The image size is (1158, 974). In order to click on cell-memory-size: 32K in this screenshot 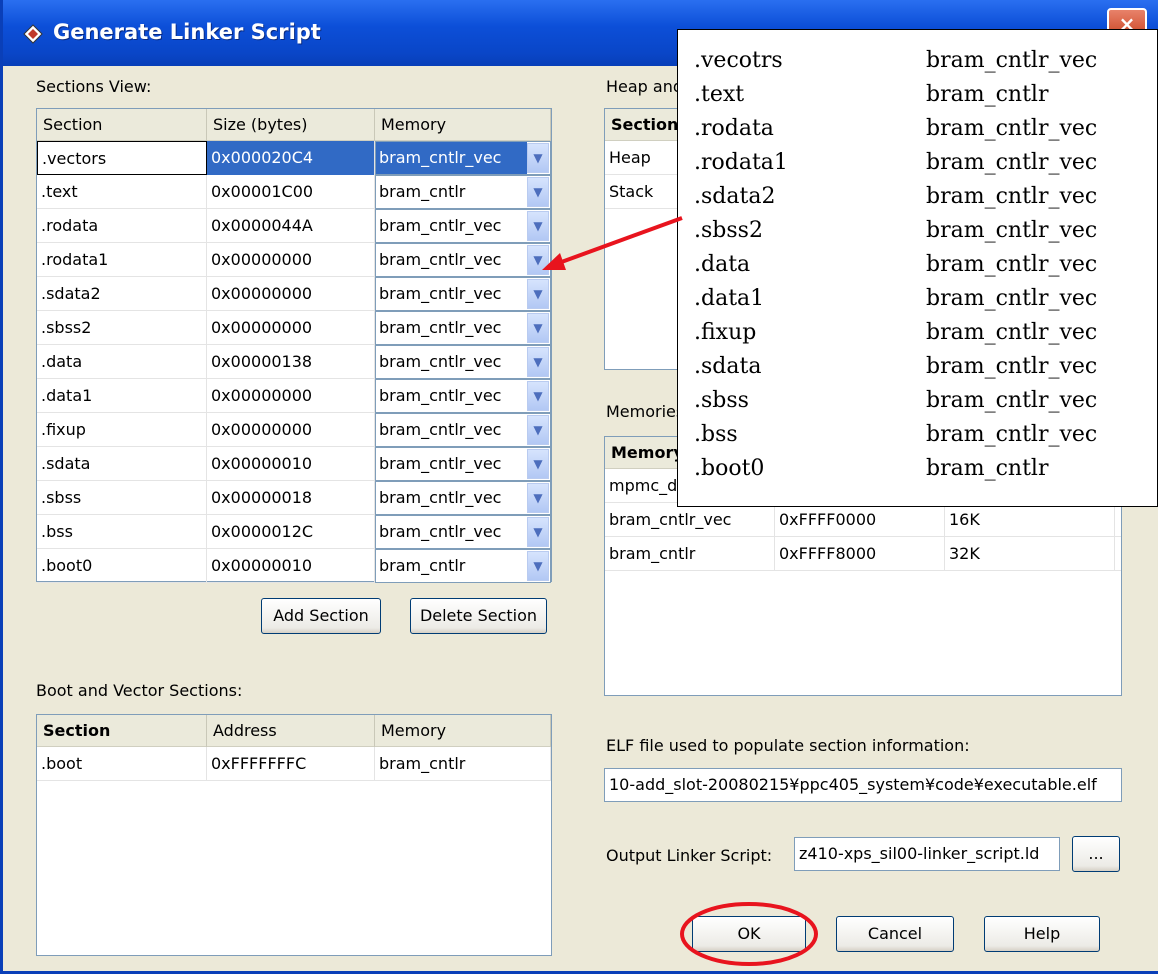, I will do `click(1030, 554)`.